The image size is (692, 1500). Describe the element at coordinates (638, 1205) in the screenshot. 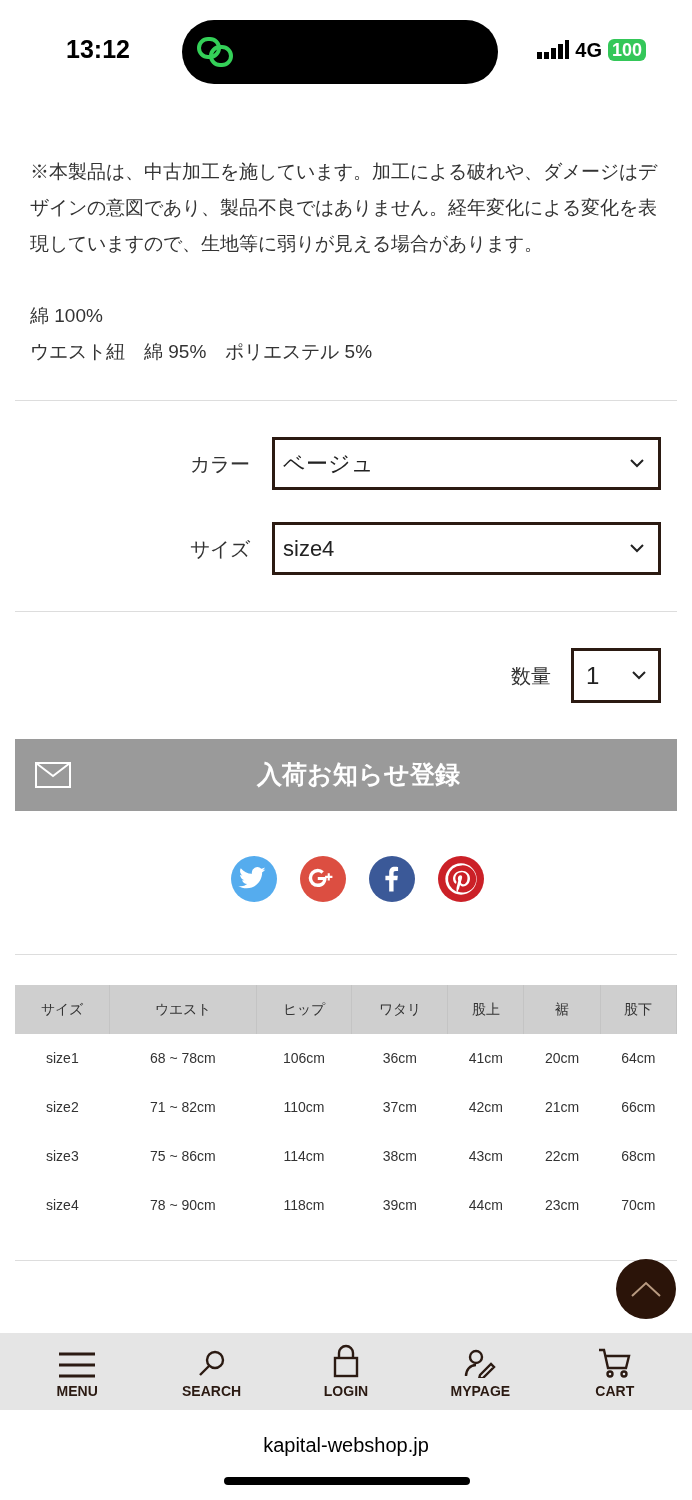

I see `table-cell-text: 70cm` at that location.